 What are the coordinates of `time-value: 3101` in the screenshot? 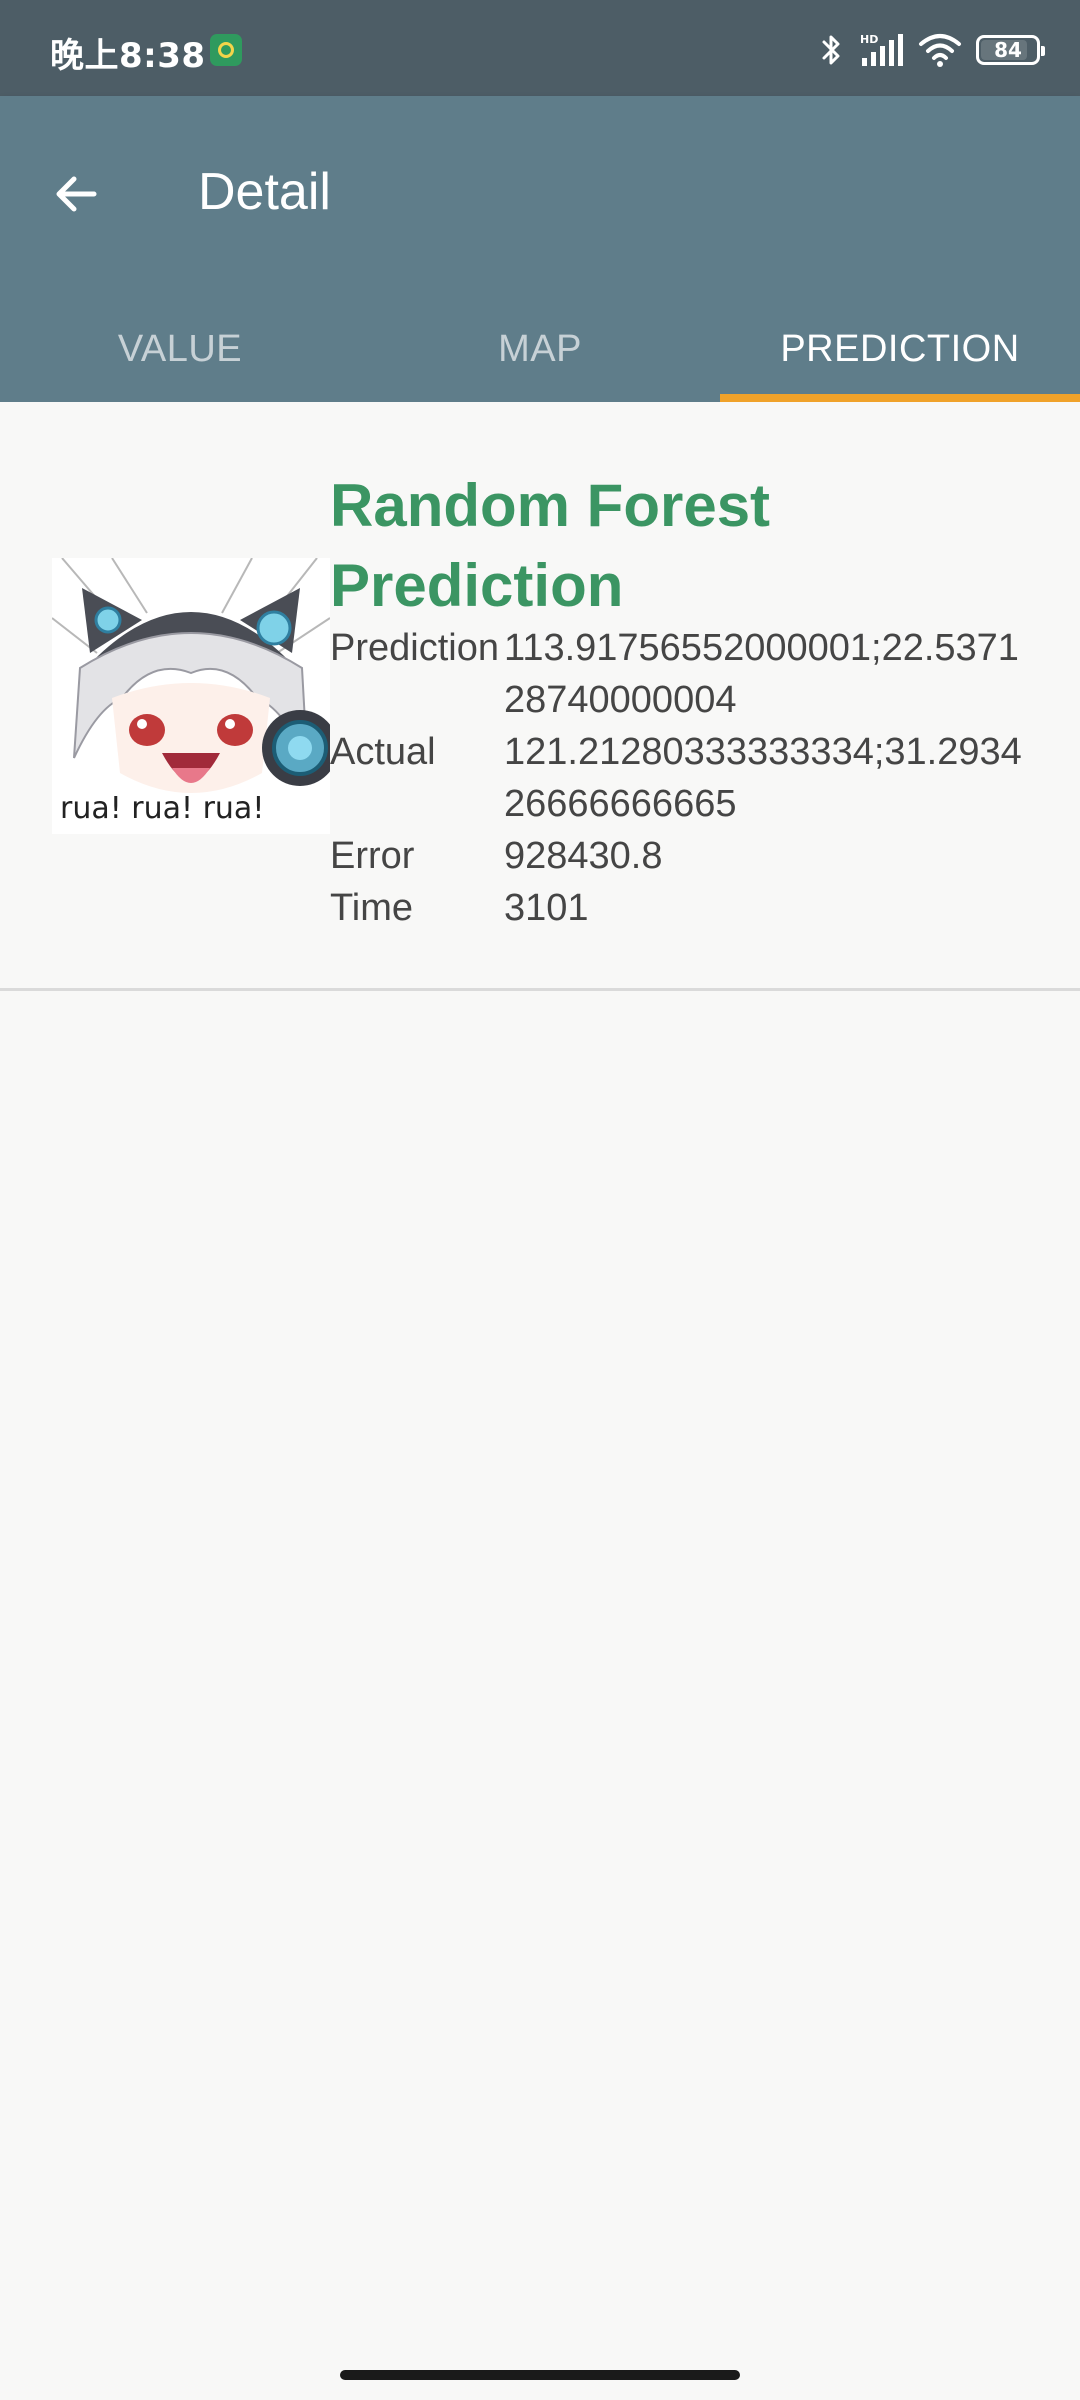 It's located at (546, 908).